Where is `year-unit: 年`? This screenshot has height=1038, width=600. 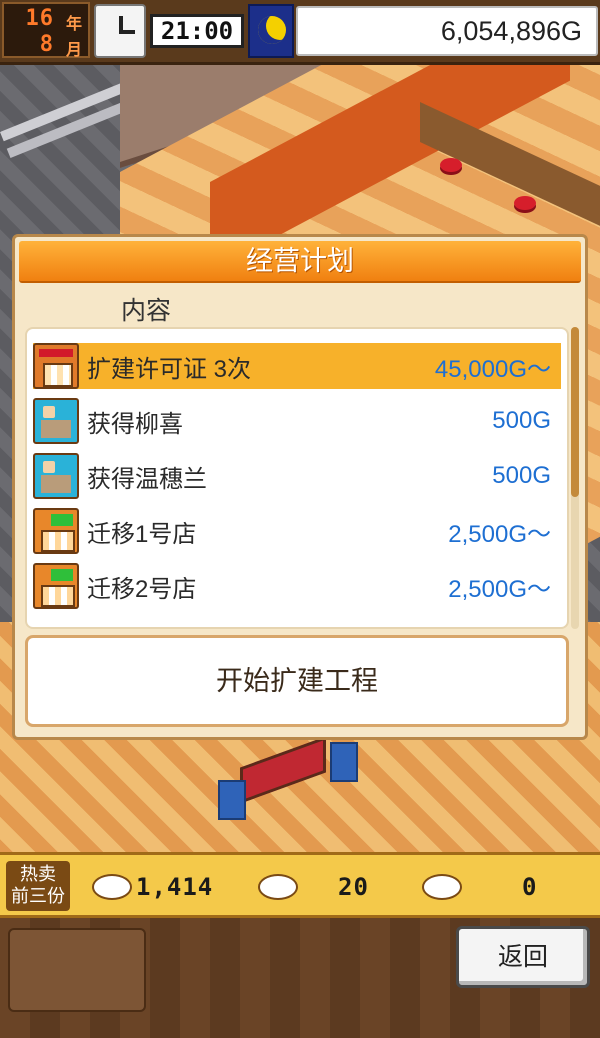
year-unit: 年 is located at coordinates (73, 23).